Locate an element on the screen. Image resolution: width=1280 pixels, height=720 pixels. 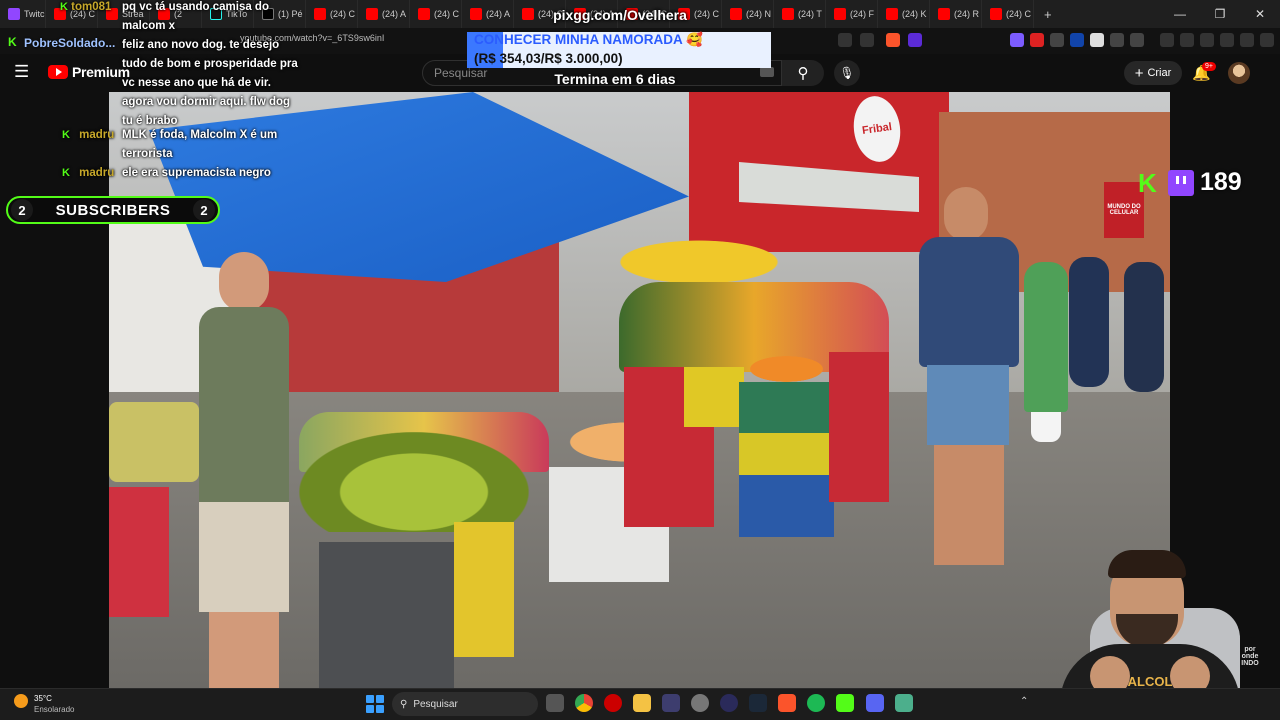
minimize-button: — is located at coordinates (1180, 14).